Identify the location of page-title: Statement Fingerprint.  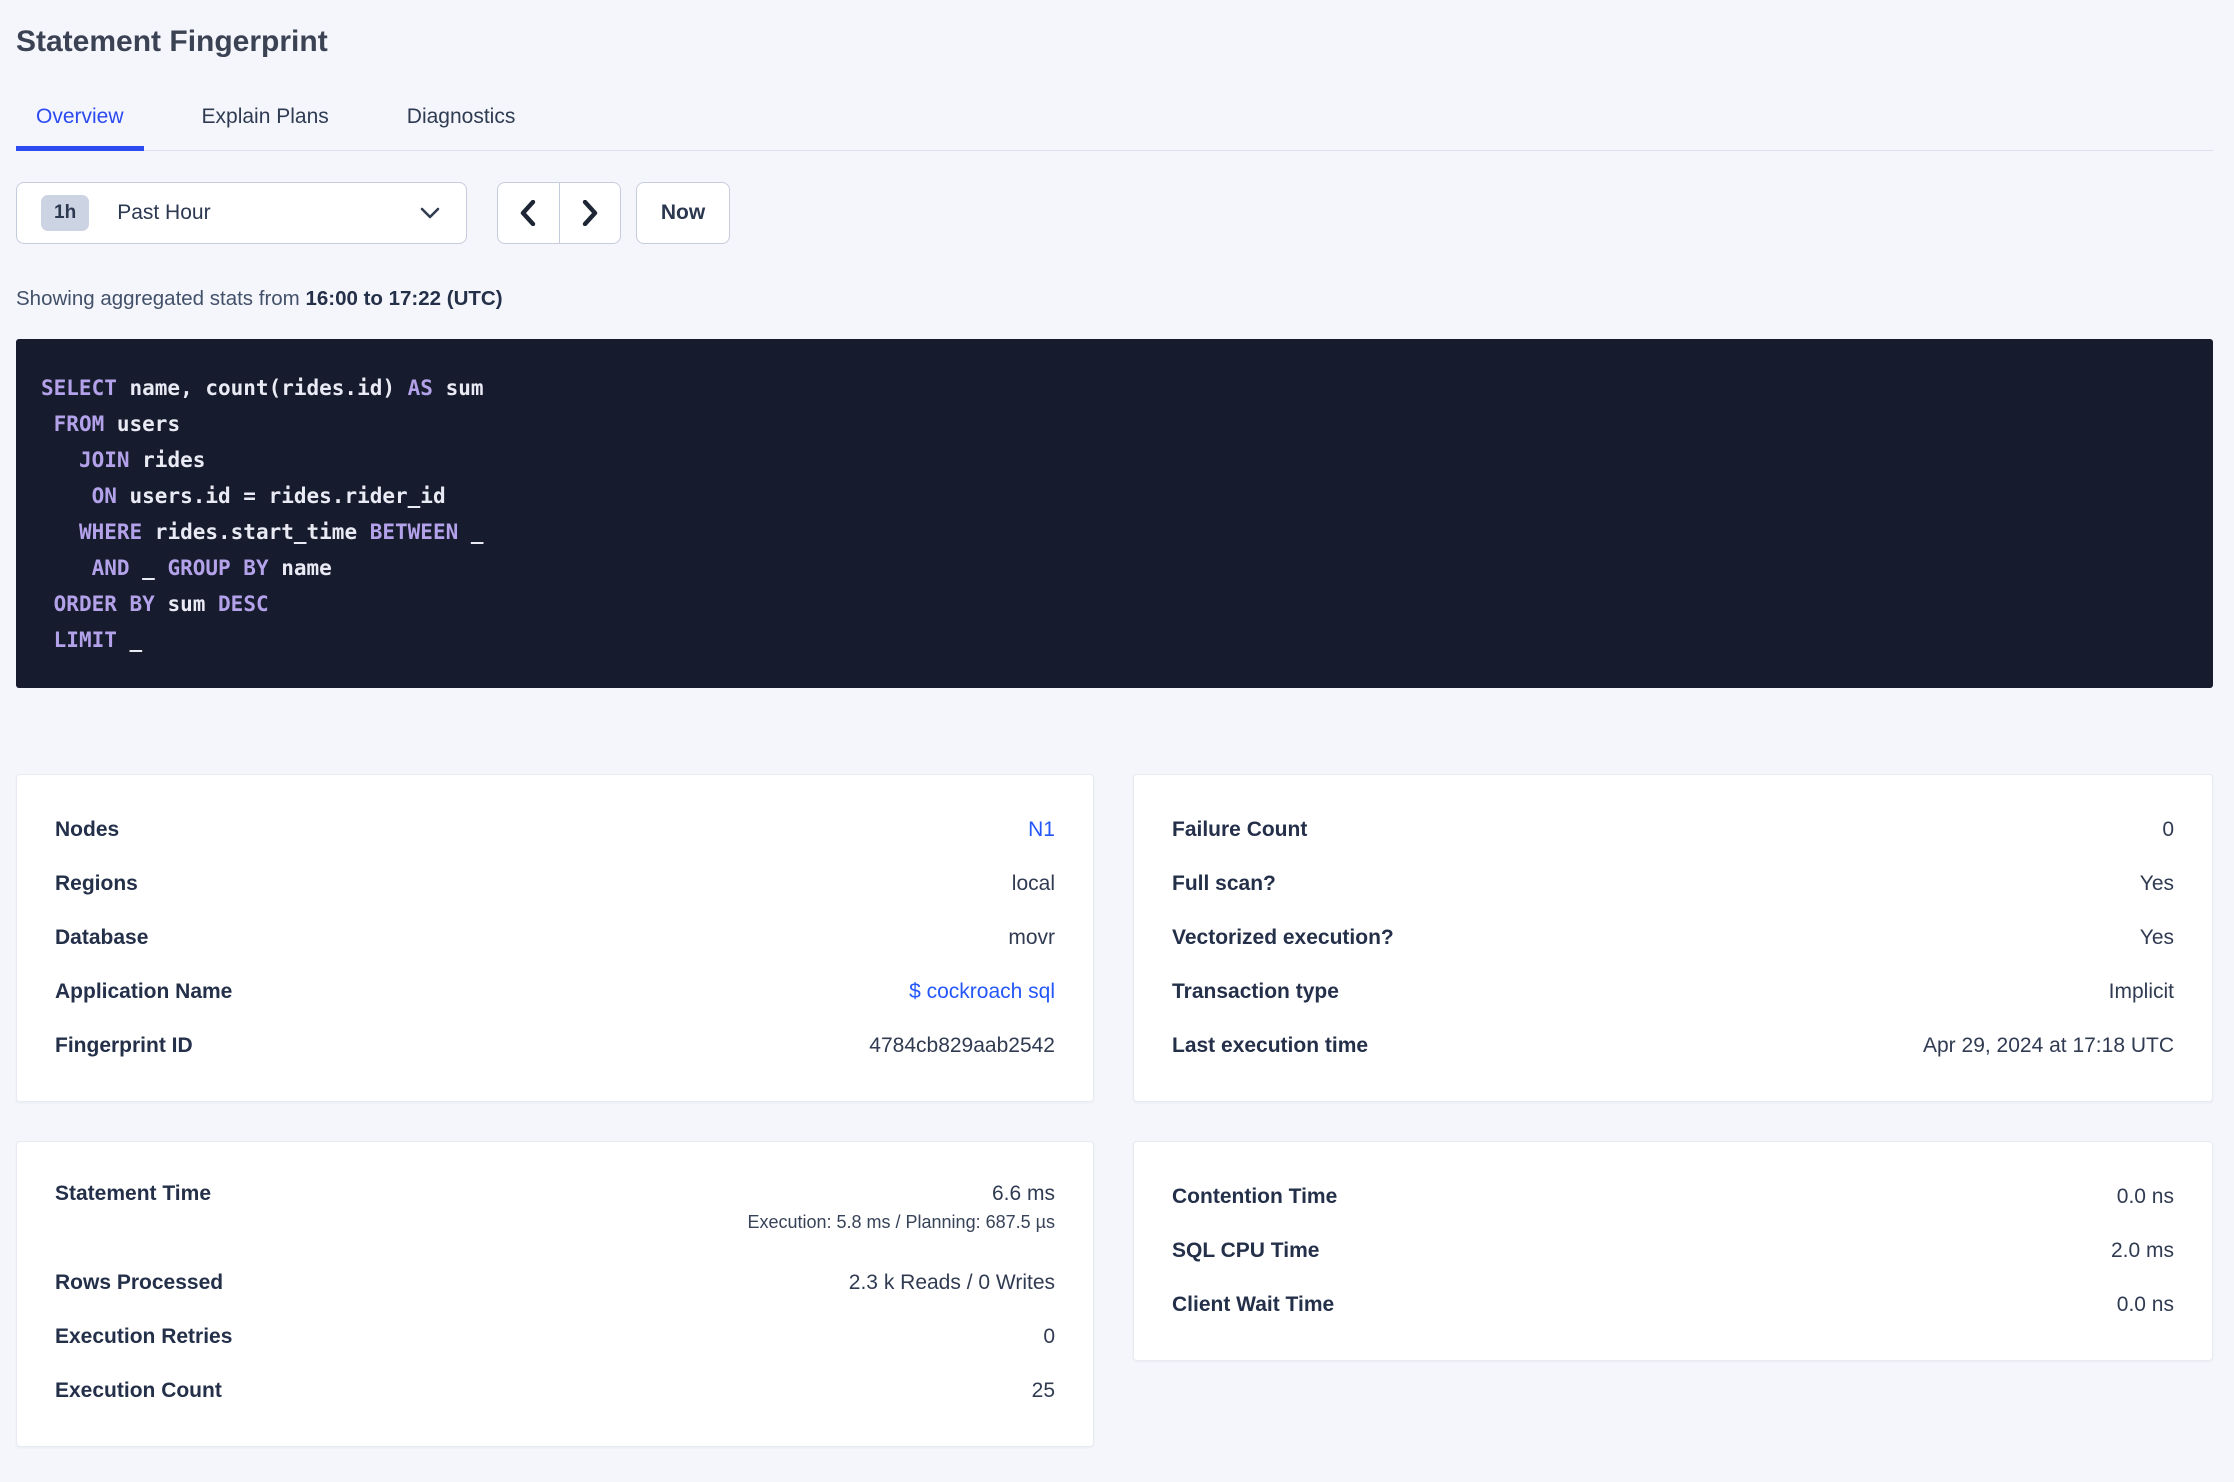
(172, 41).